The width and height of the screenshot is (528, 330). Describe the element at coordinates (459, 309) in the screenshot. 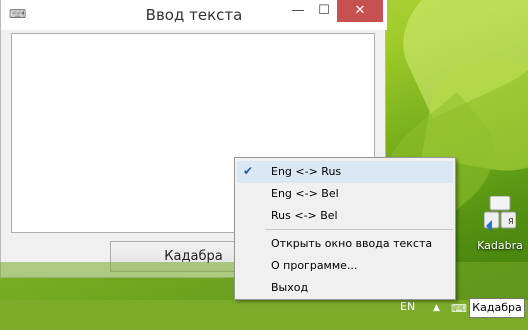

I see `tray-keyboard-icon: ⌨` at that location.